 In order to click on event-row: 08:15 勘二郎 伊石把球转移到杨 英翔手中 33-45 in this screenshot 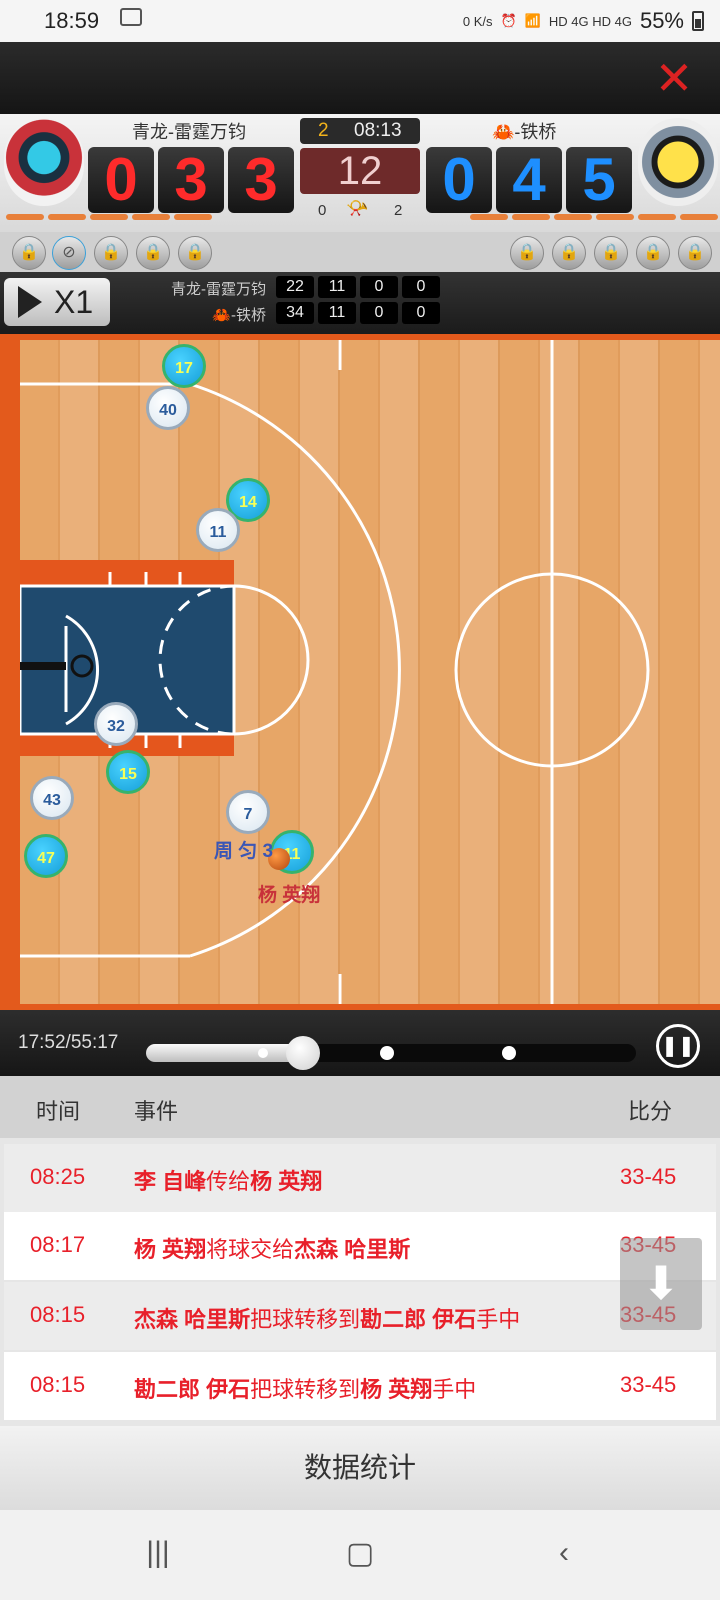, I will do `click(360, 1386)`.